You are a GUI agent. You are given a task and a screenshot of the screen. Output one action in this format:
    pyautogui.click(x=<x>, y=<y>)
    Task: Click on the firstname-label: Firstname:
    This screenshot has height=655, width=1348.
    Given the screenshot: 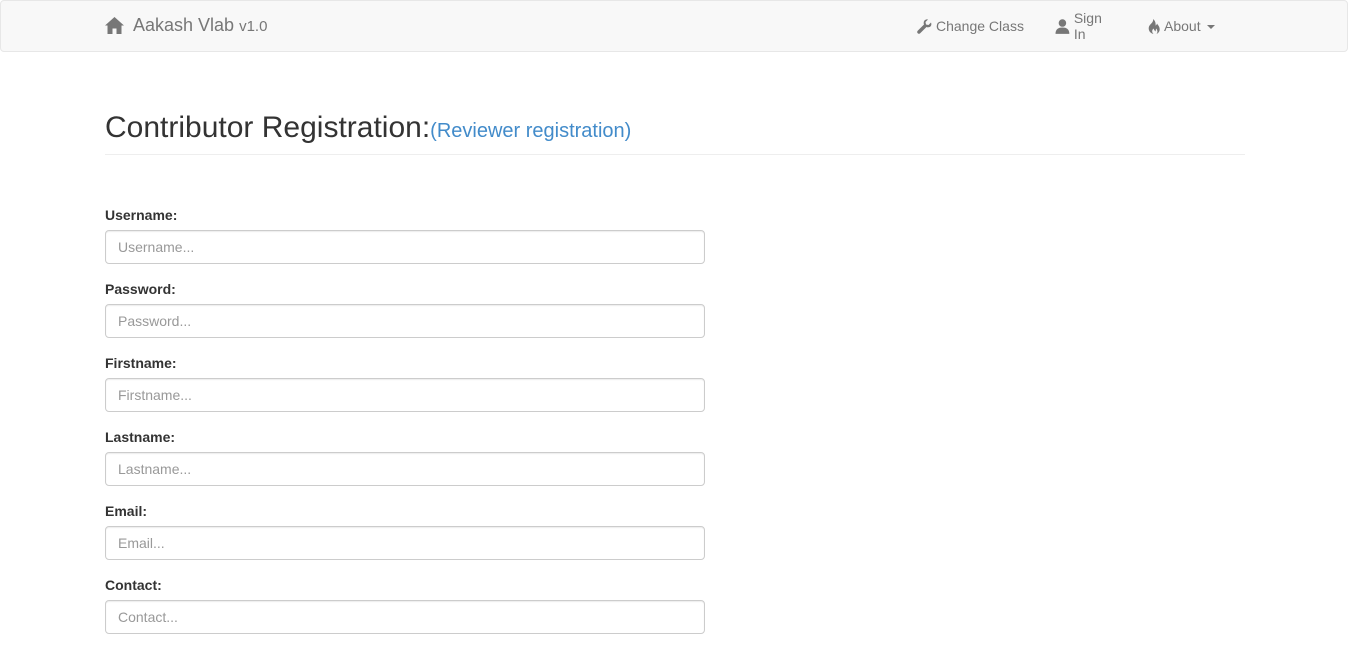 What is the action you would take?
    pyautogui.click(x=141, y=363)
    